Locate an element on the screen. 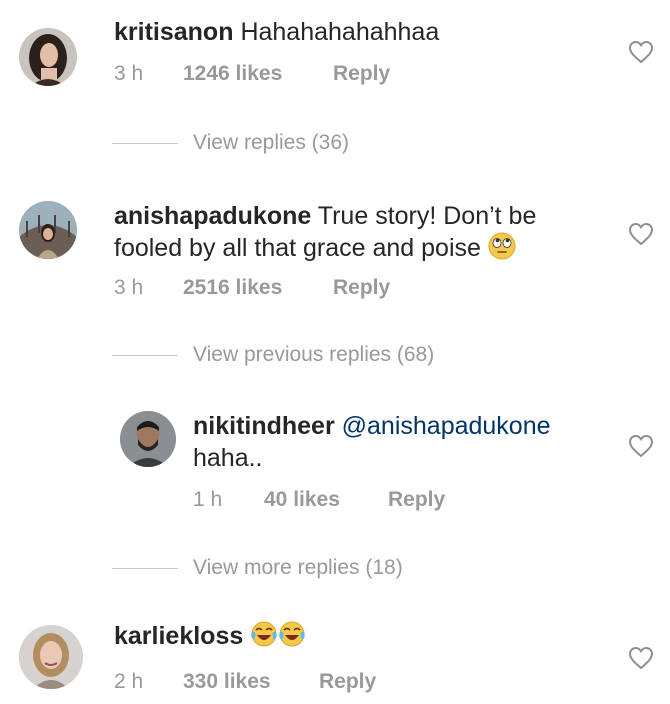 This screenshot has width=670, height=704. username: nikitindheer is located at coordinates (264, 426).